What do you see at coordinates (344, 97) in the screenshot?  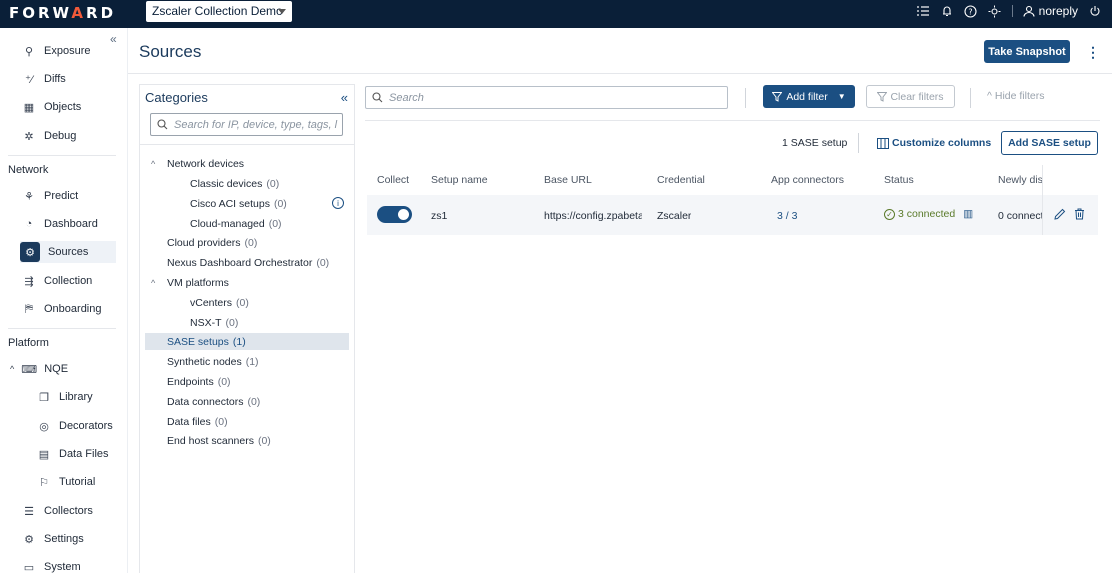 I see `collapse-categories-icon: «` at bounding box center [344, 97].